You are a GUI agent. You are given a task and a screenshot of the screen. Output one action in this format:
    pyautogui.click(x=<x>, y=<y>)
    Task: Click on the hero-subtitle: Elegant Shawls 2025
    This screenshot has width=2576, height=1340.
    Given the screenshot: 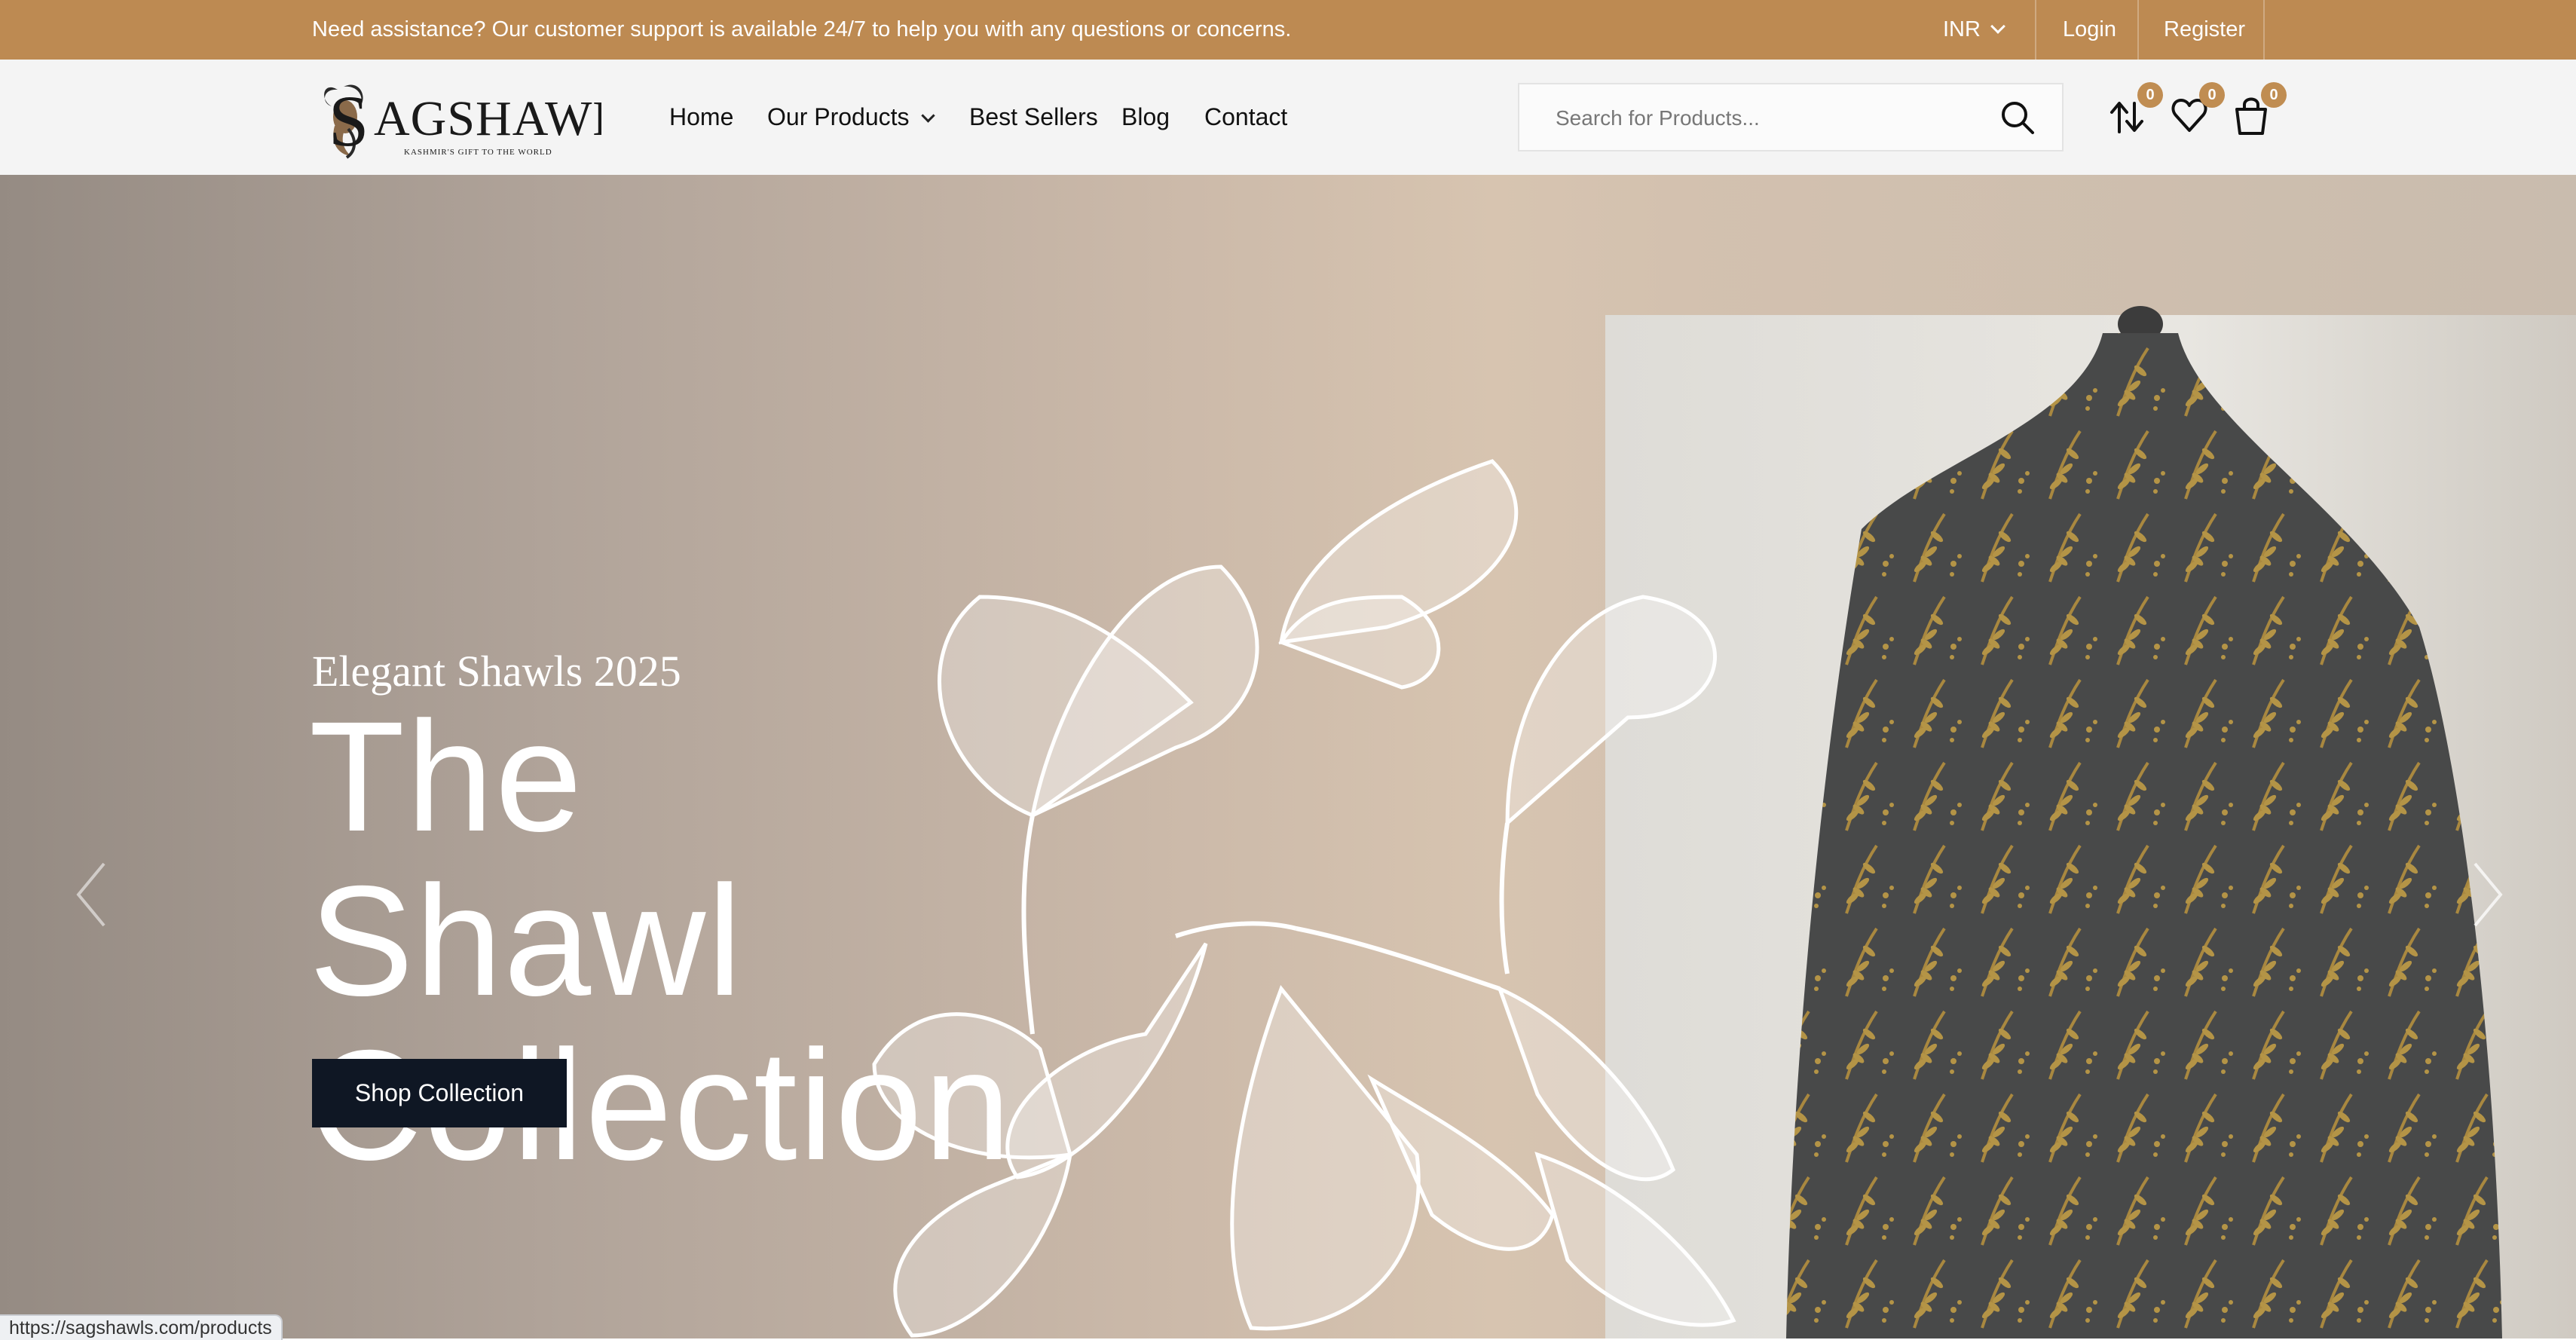 What is the action you would take?
    pyautogui.click(x=496, y=671)
    